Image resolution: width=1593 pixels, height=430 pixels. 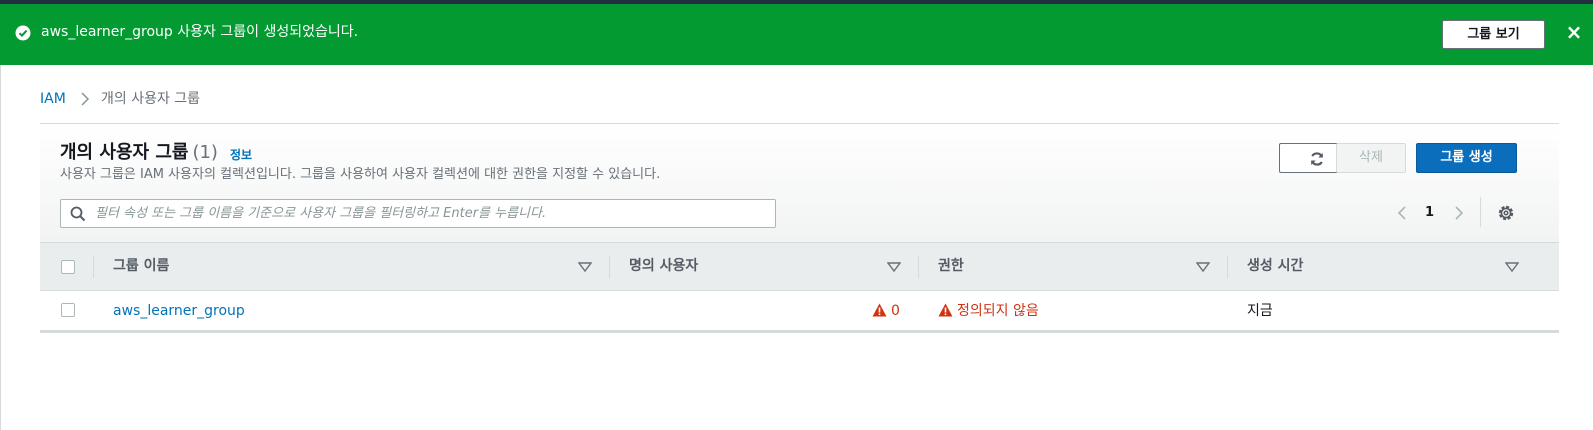 I want to click on breadcrumb-iam-link: IAM, so click(x=53, y=99).